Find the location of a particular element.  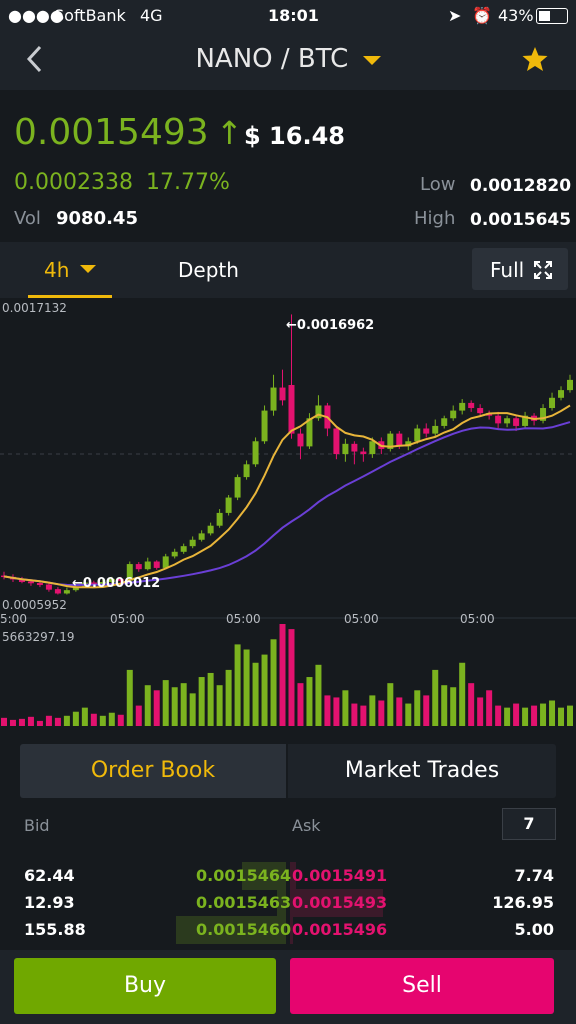

buy-button: Buy is located at coordinates (145, 986).